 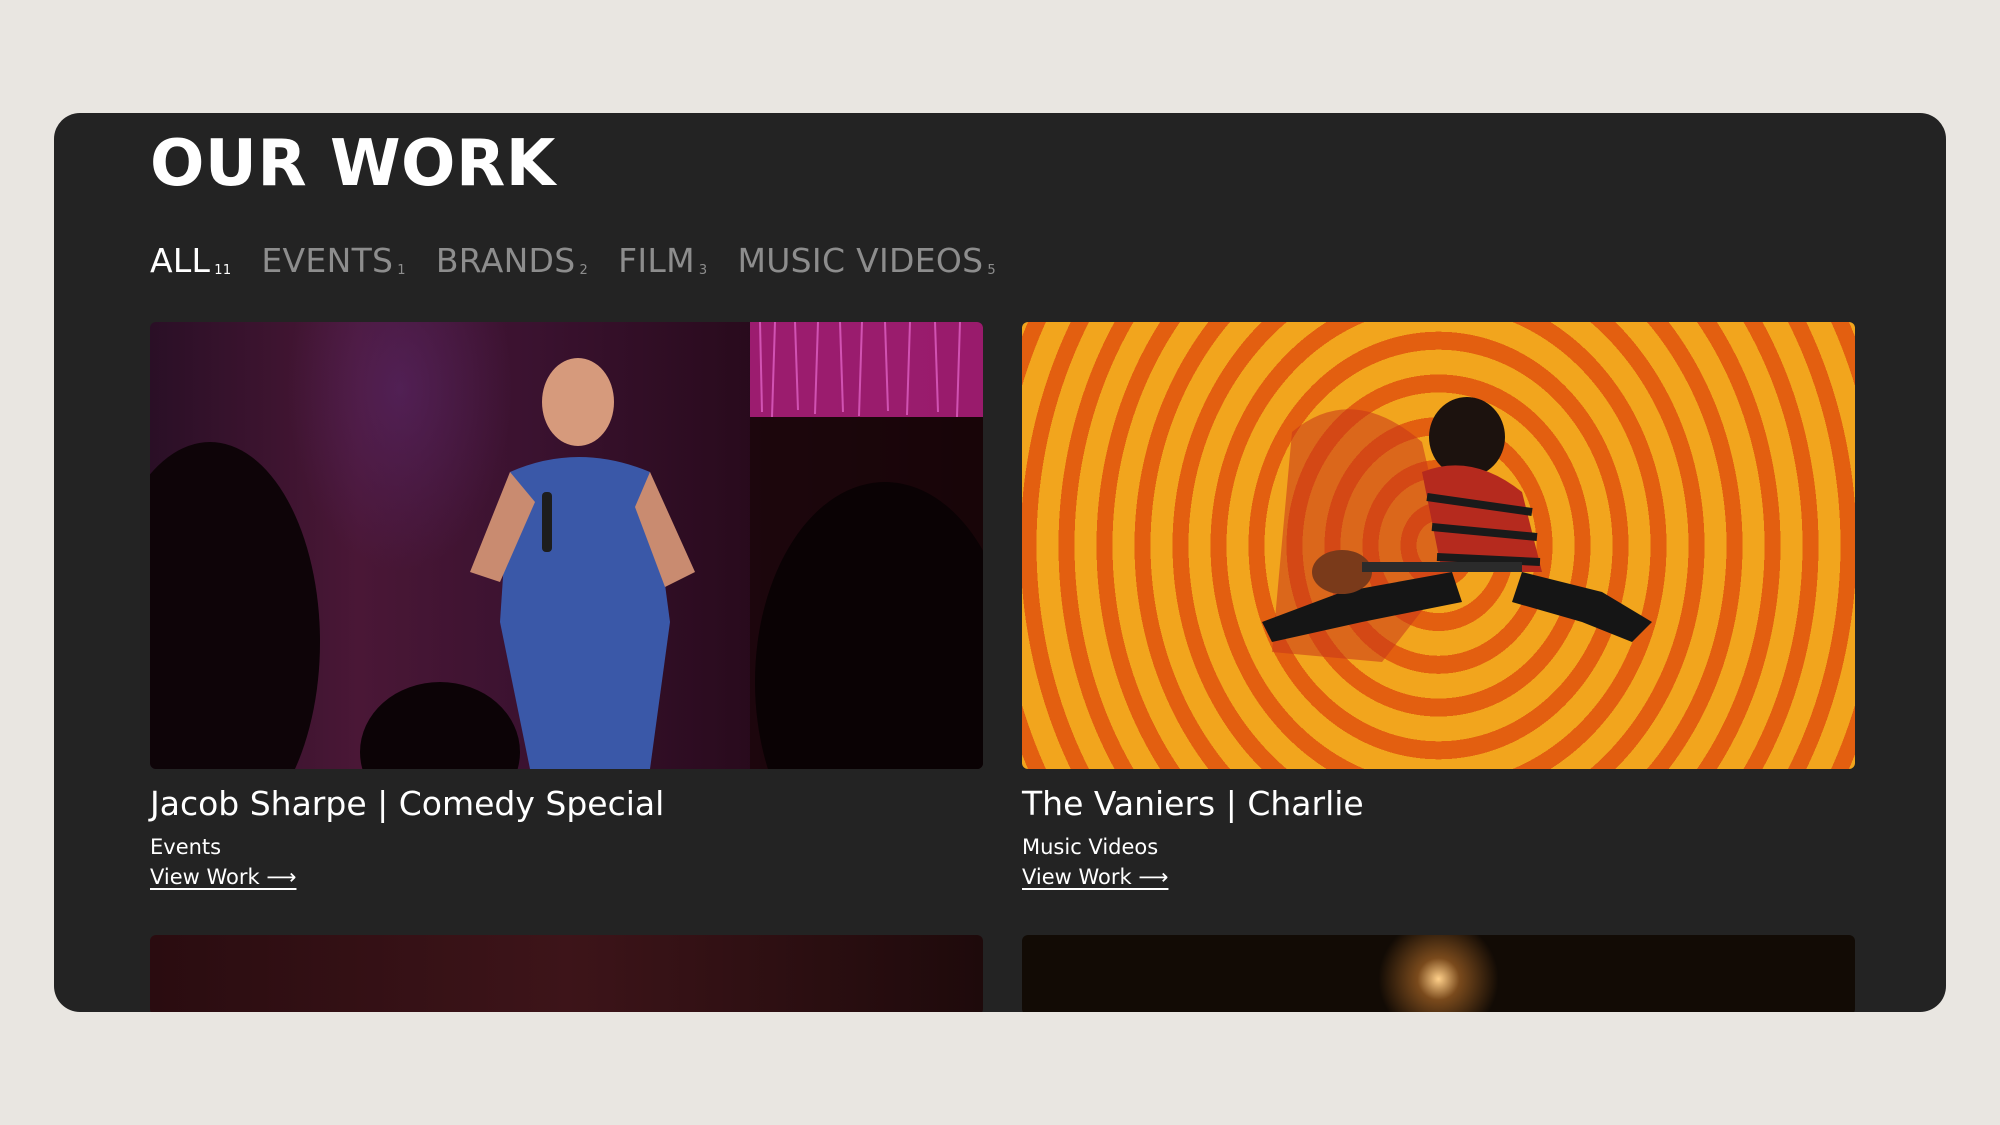 I want to click on filter-label: FILM, so click(x=656, y=260).